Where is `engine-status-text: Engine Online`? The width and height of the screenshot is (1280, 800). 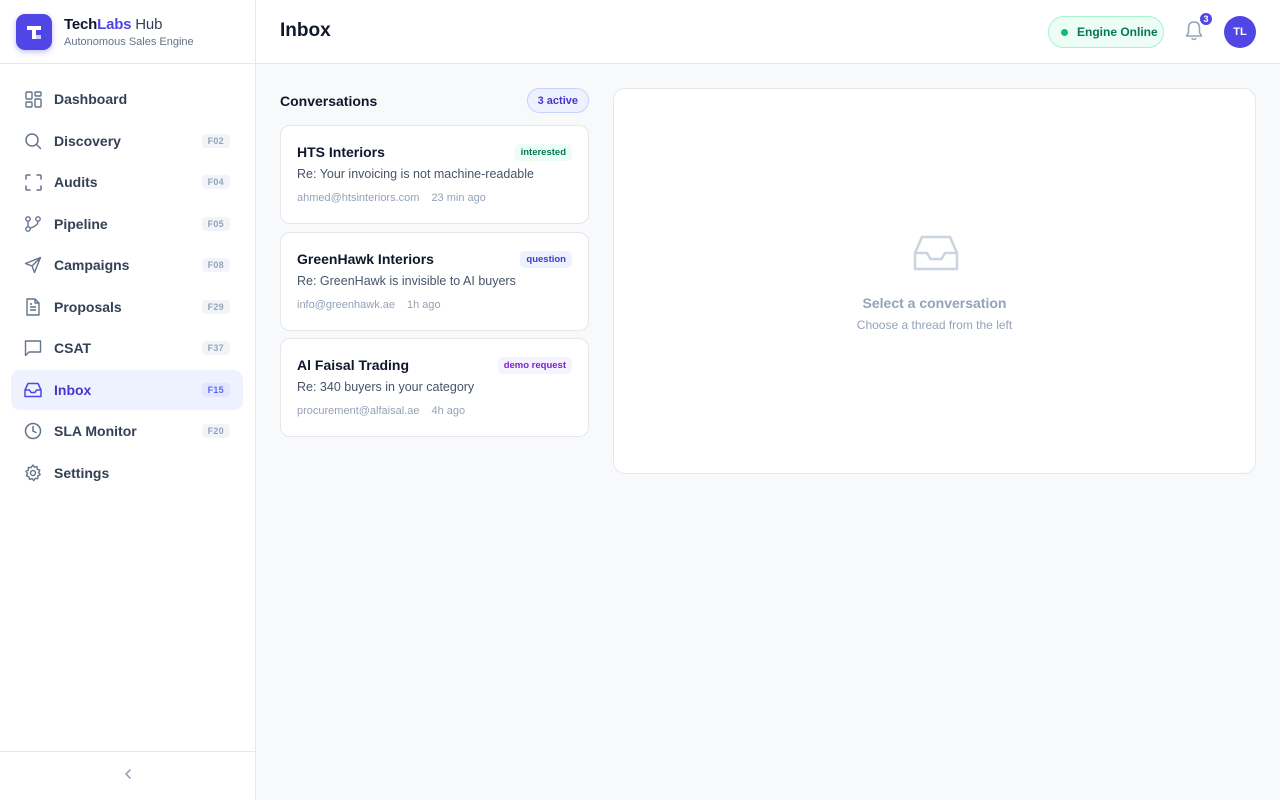 engine-status-text: Engine Online is located at coordinates (1117, 32).